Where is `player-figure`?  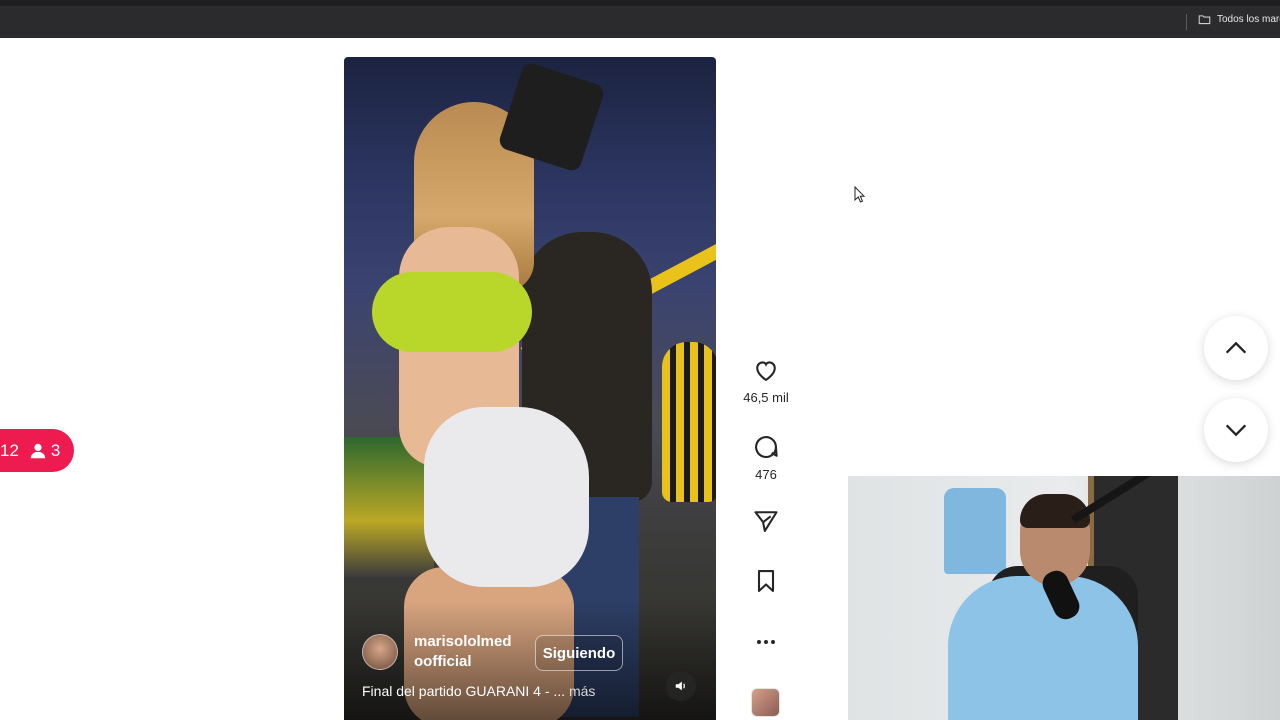
player-figure is located at coordinates (689, 422).